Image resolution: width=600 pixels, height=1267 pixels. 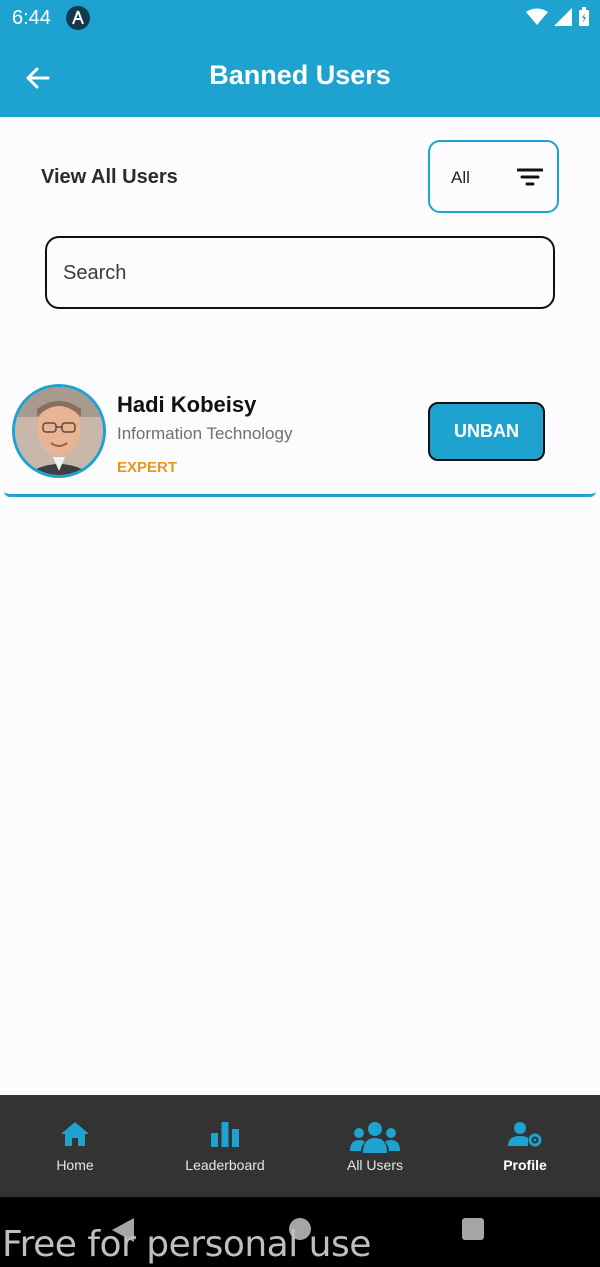 What do you see at coordinates (525, 1165) in the screenshot?
I see `nav-label-profile: Profile` at bounding box center [525, 1165].